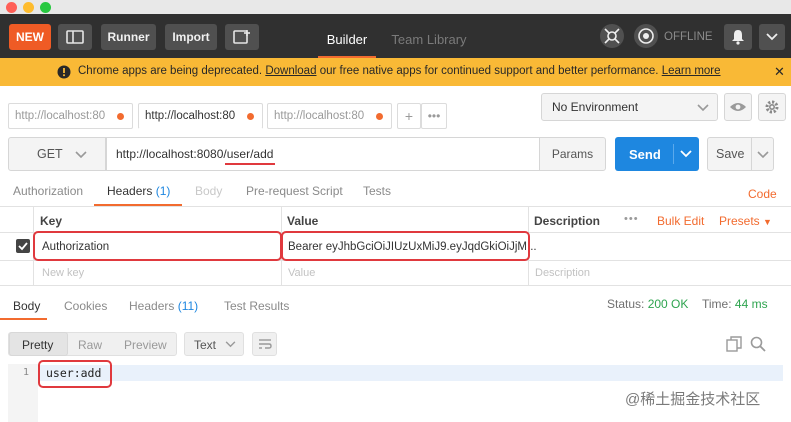 The height and width of the screenshot is (422, 791). I want to click on copy-icon, so click(734, 345).